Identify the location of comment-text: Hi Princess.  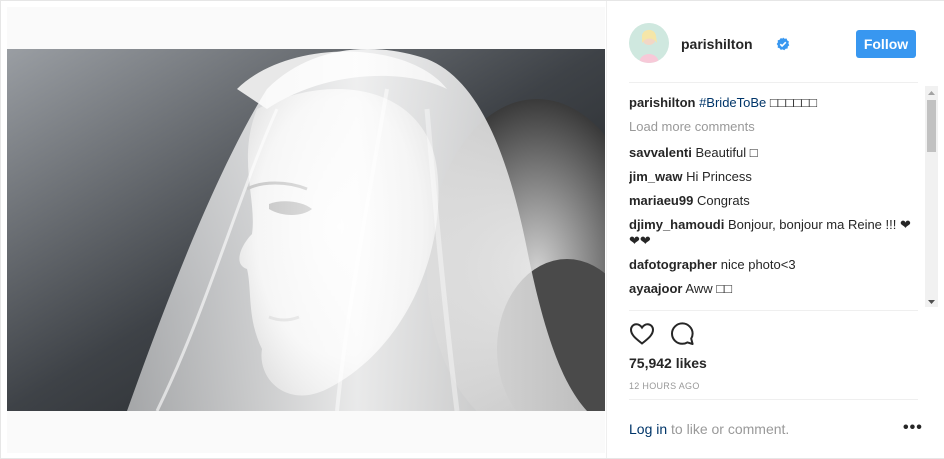
(719, 176).